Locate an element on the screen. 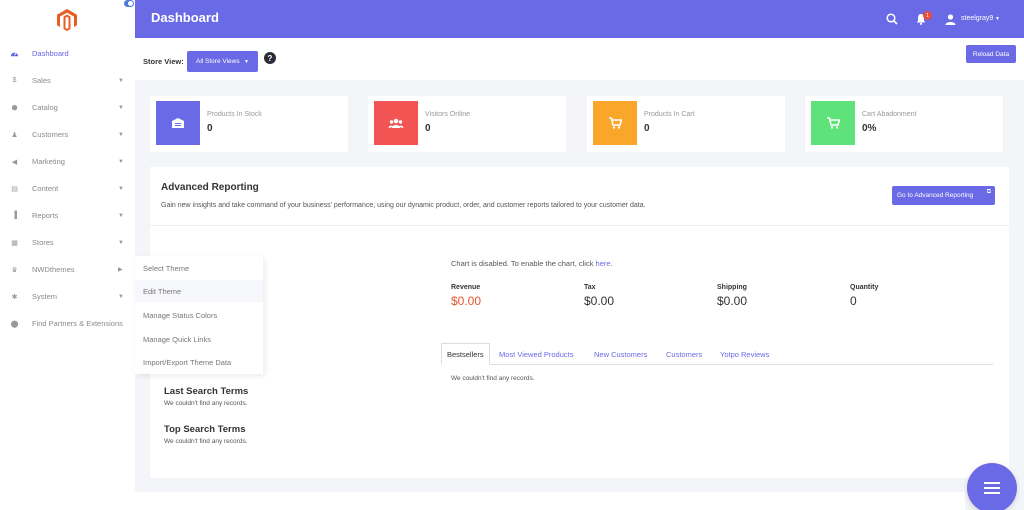 Image resolution: width=1024 pixels, height=510 pixels. search-icon is located at coordinates (892, 19).